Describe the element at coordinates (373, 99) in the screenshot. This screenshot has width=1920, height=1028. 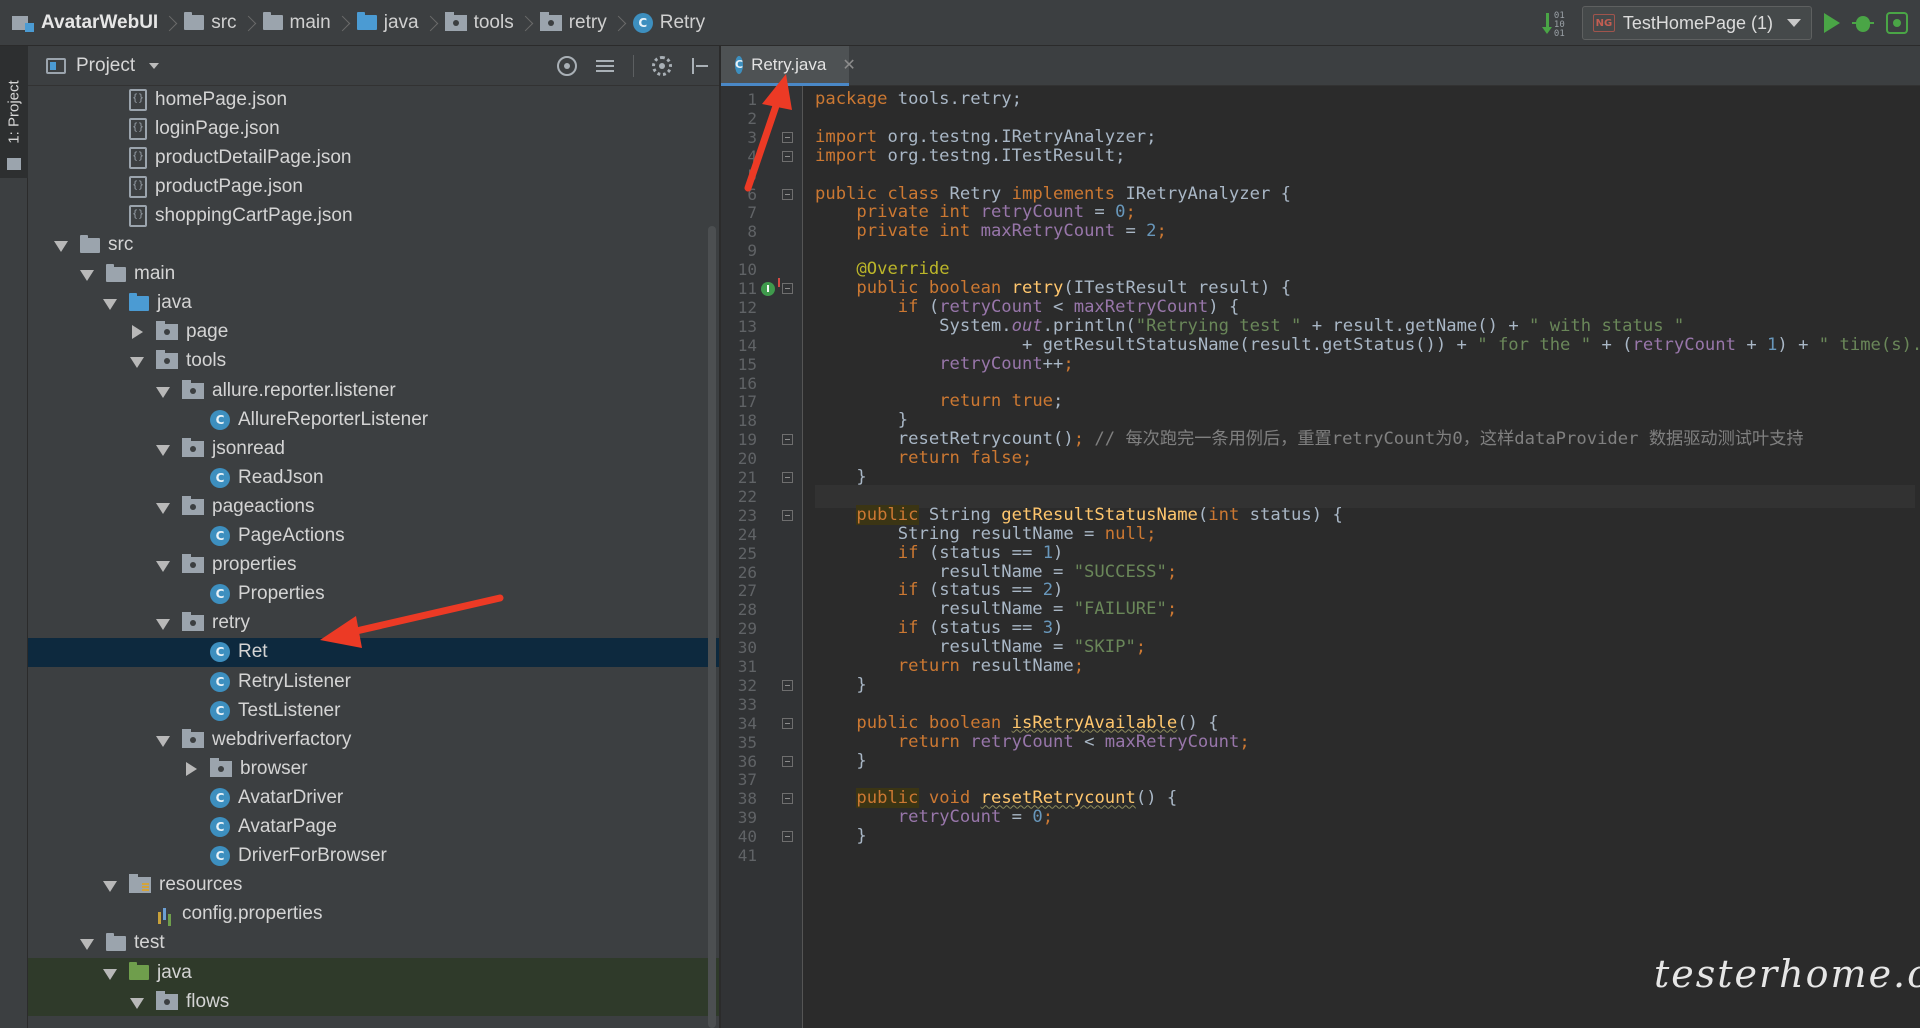
I see `tree-item: homePage.json` at that location.